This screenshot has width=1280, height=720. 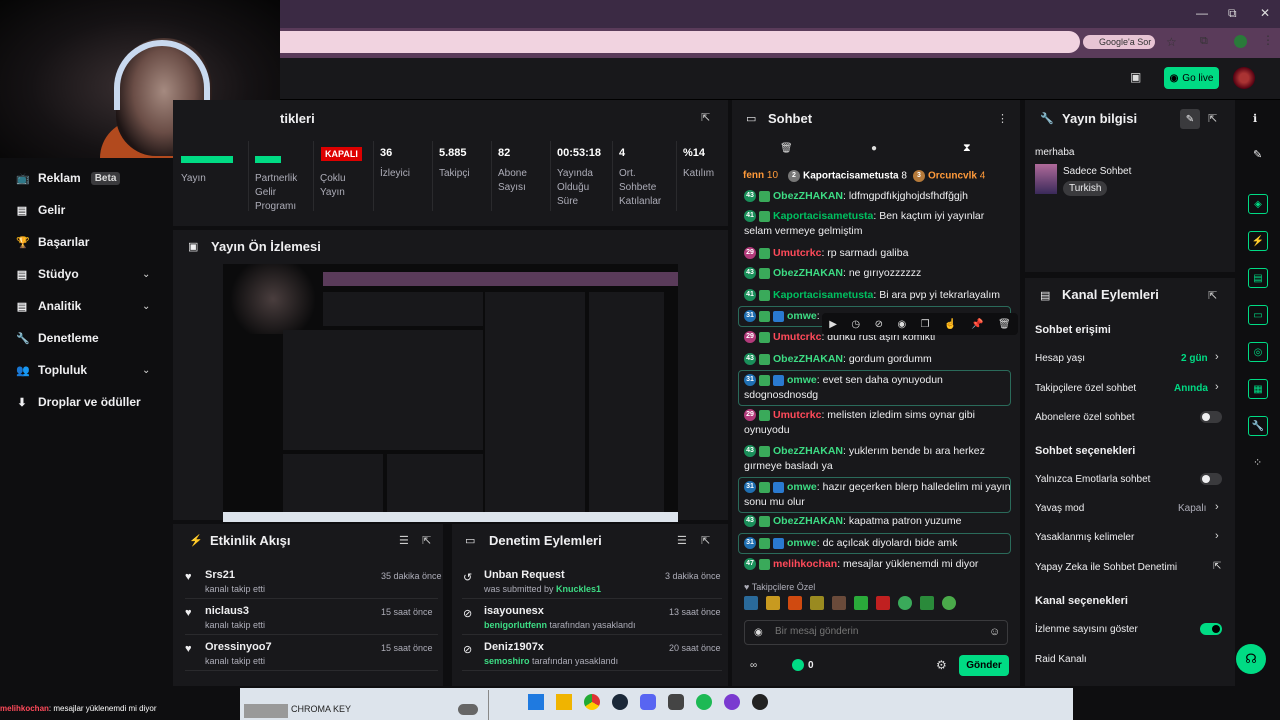 I want to click on mod-action-target: isayounesx, so click(x=514, y=611).